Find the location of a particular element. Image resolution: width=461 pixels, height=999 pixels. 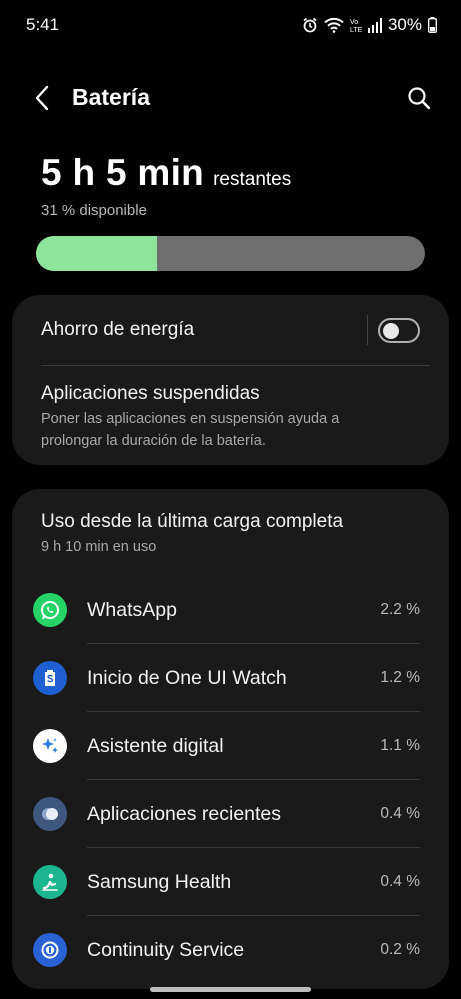

battery-percent: 30% is located at coordinates (404, 24).